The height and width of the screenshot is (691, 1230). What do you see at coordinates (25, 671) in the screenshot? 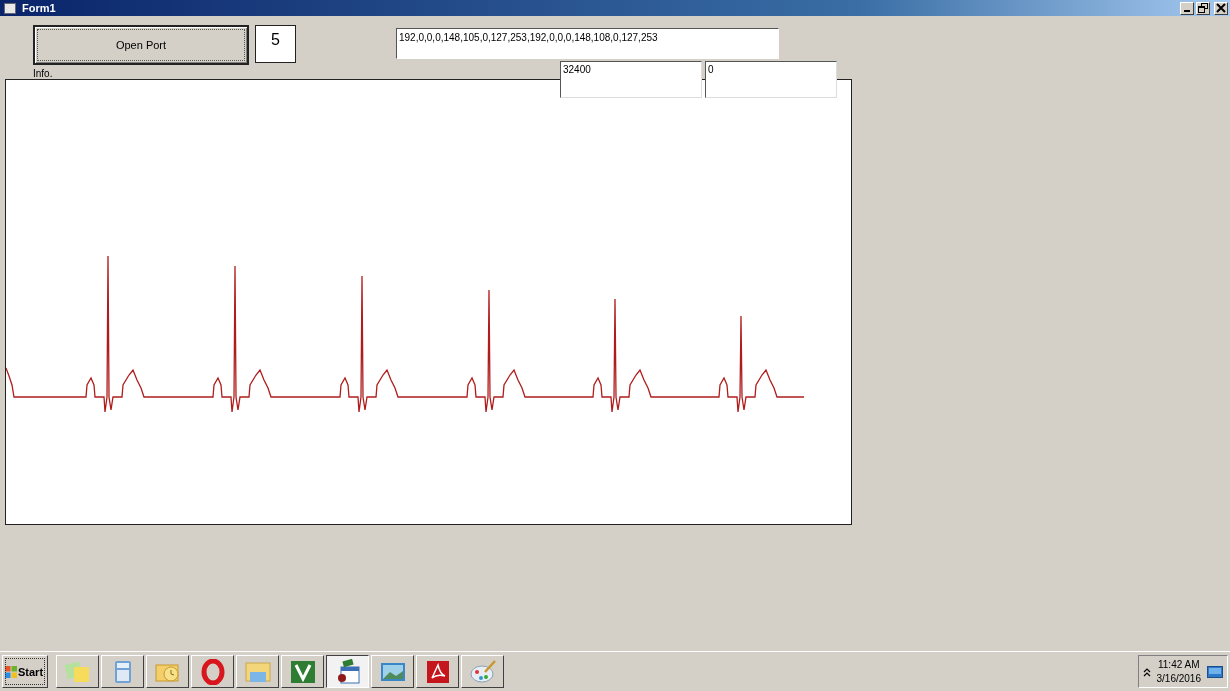
I see `start-button: Start` at bounding box center [25, 671].